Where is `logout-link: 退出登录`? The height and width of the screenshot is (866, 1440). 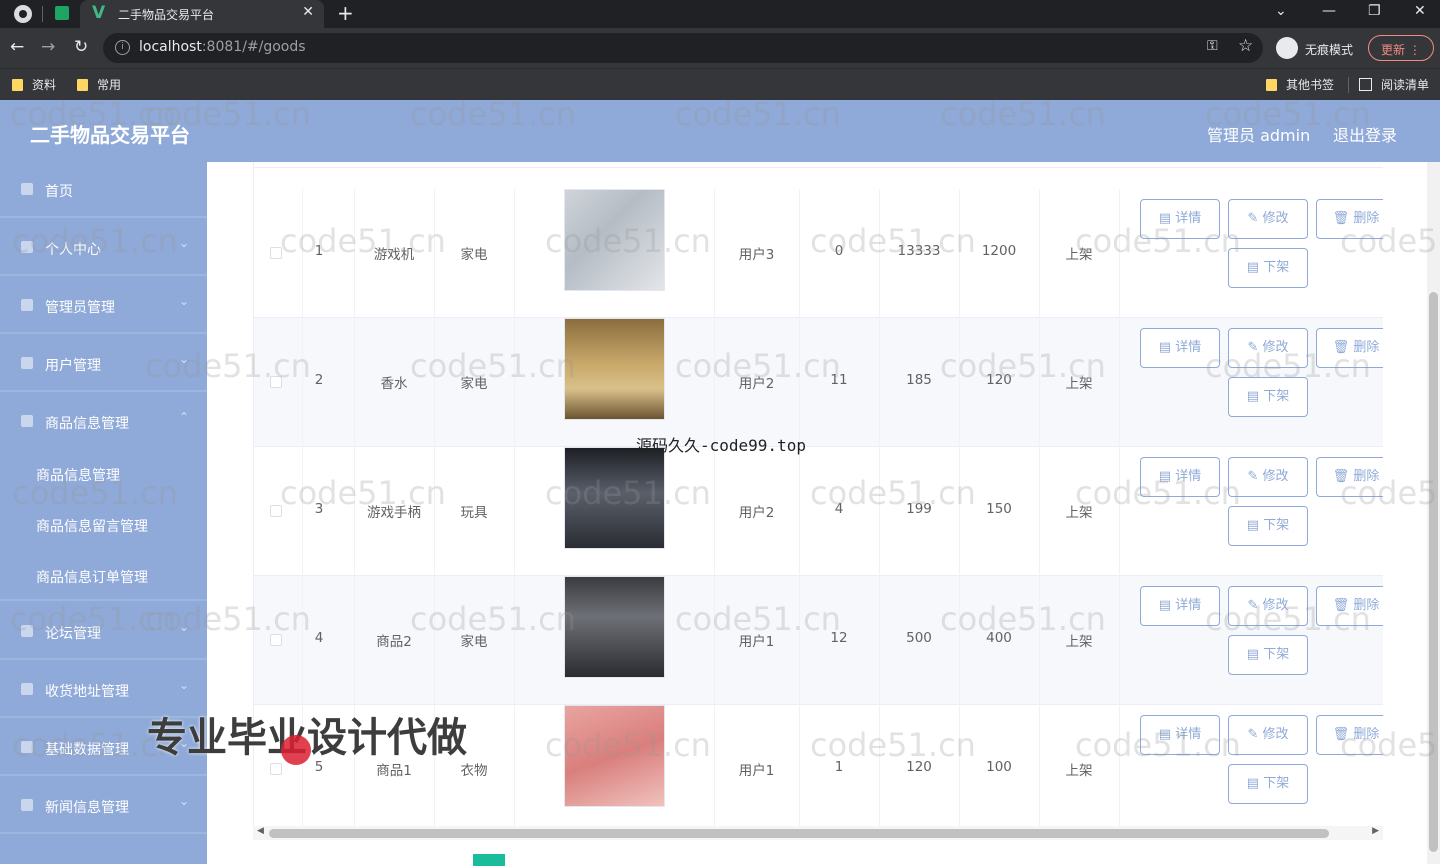 logout-link: 退出登录 is located at coordinates (1365, 134).